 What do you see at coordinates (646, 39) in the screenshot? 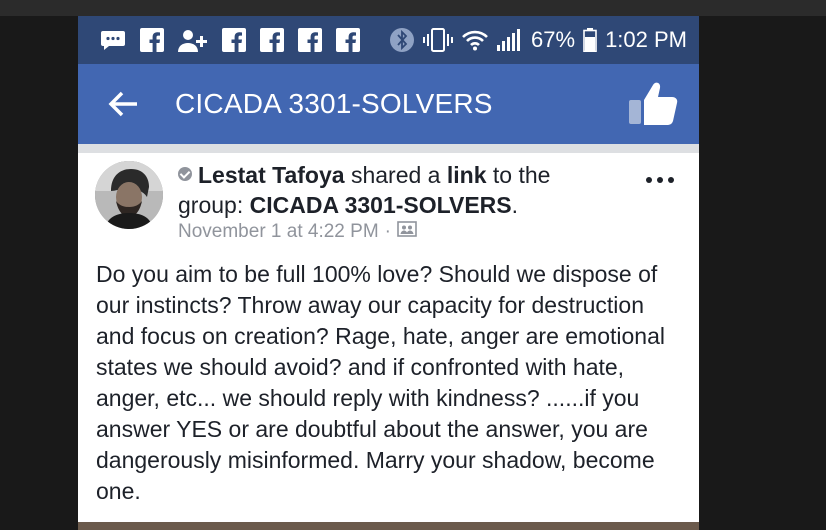
I see `clock: 1:02 PM` at bounding box center [646, 39].